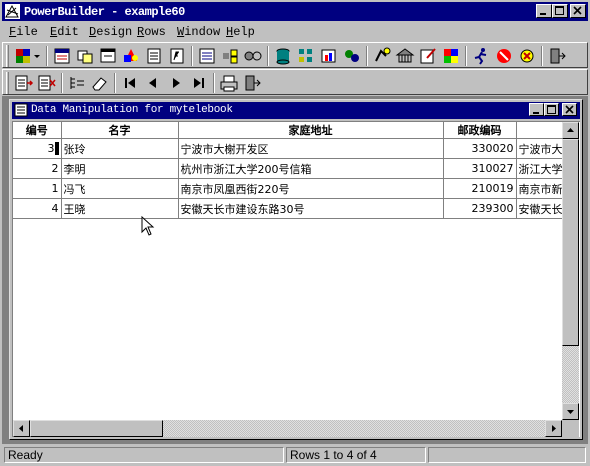 Image resolution: width=590 pixels, height=466 pixels. Describe the element at coordinates (451, 56) in the screenshot. I see `edit-button` at that location.